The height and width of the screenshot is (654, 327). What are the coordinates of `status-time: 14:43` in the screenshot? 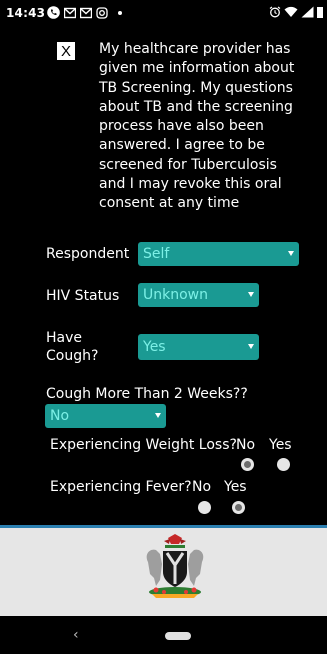 It's located at (26, 13).